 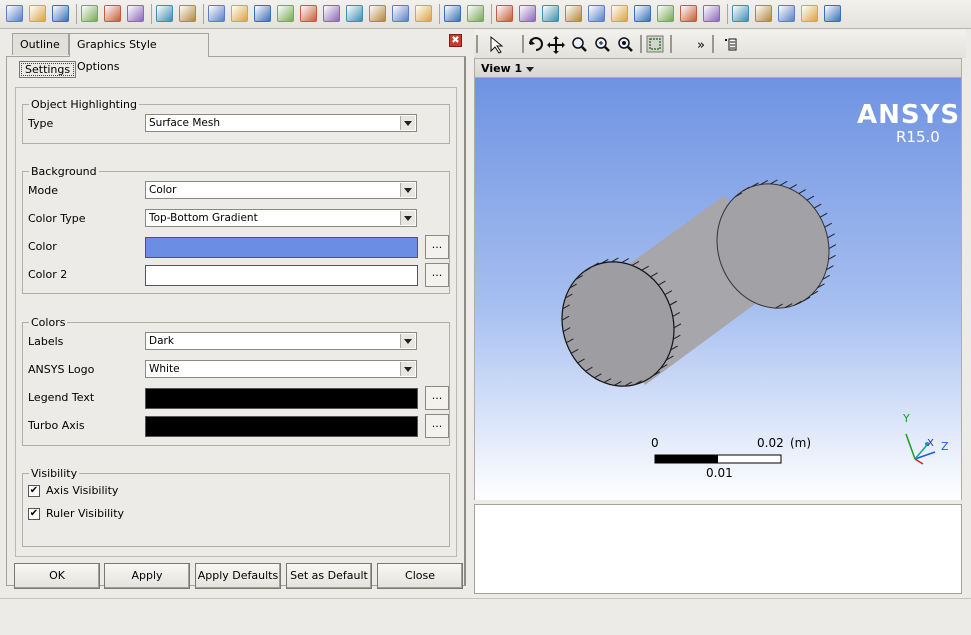 What do you see at coordinates (308, 13) in the screenshot?
I see `physics-icon` at bounding box center [308, 13].